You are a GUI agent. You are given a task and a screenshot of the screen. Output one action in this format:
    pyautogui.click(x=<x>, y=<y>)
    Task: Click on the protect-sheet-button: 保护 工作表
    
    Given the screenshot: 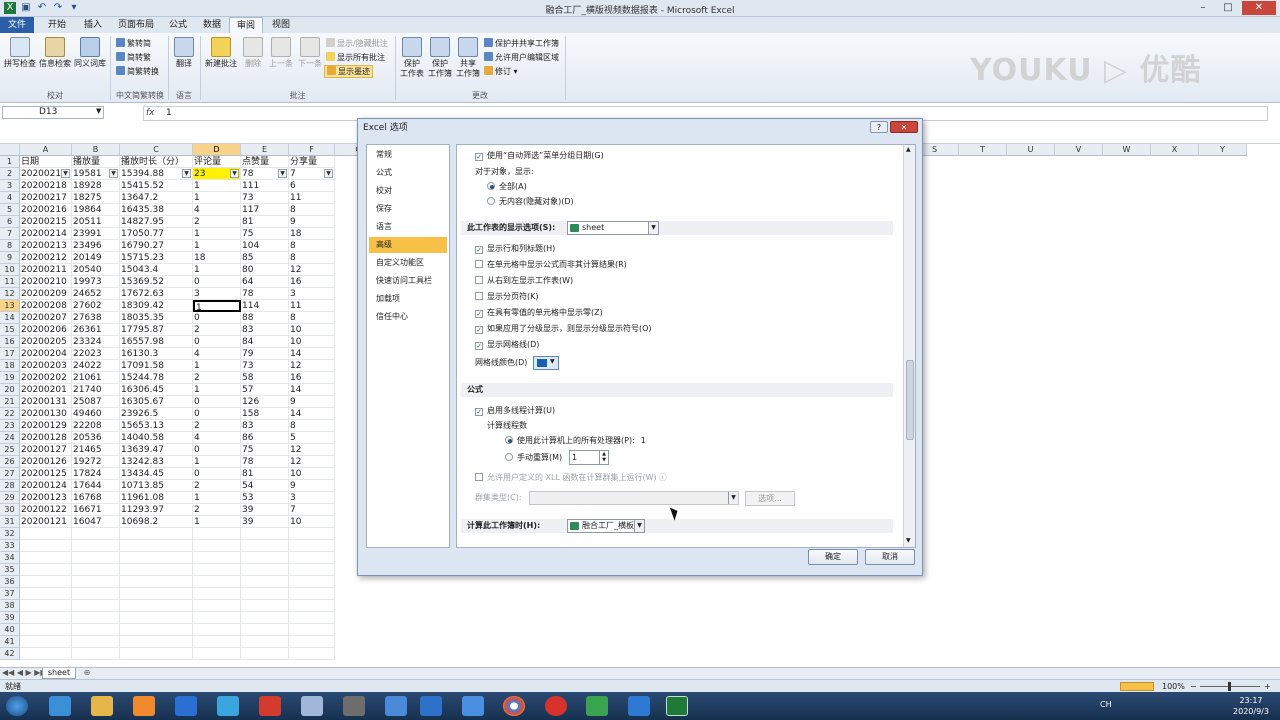 What is the action you would take?
    pyautogui.click(x=412, y=58)
    